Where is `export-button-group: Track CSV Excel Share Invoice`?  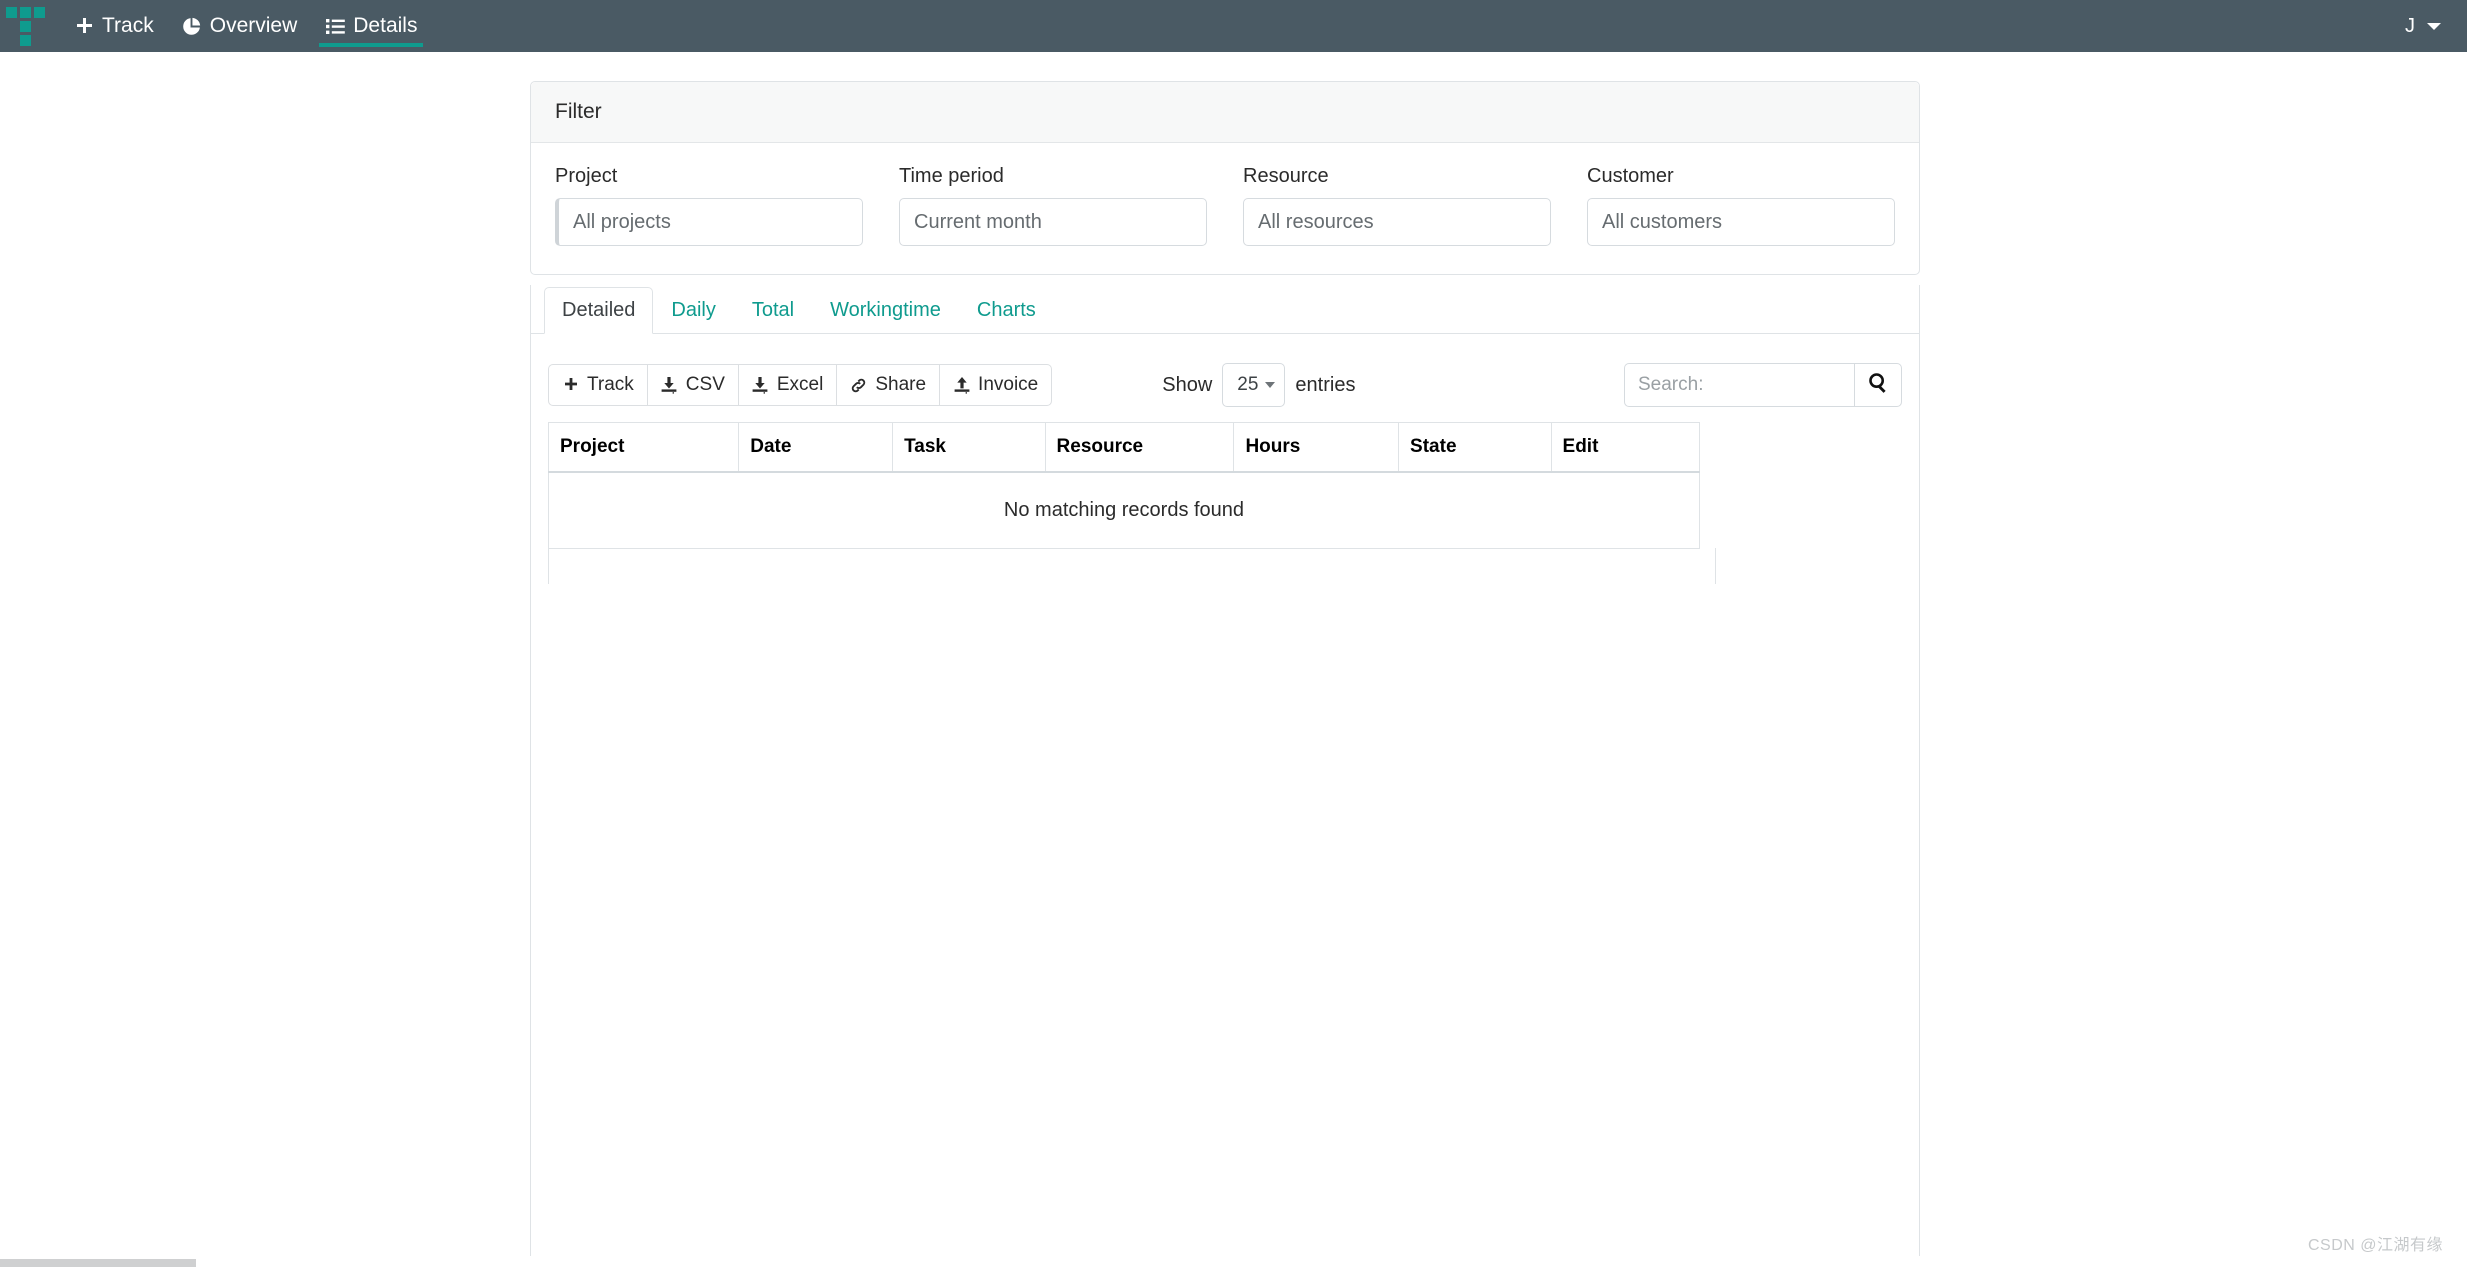
export-button-group: Track CSV Excel Share Invoice is located at coordinates (800, 385).